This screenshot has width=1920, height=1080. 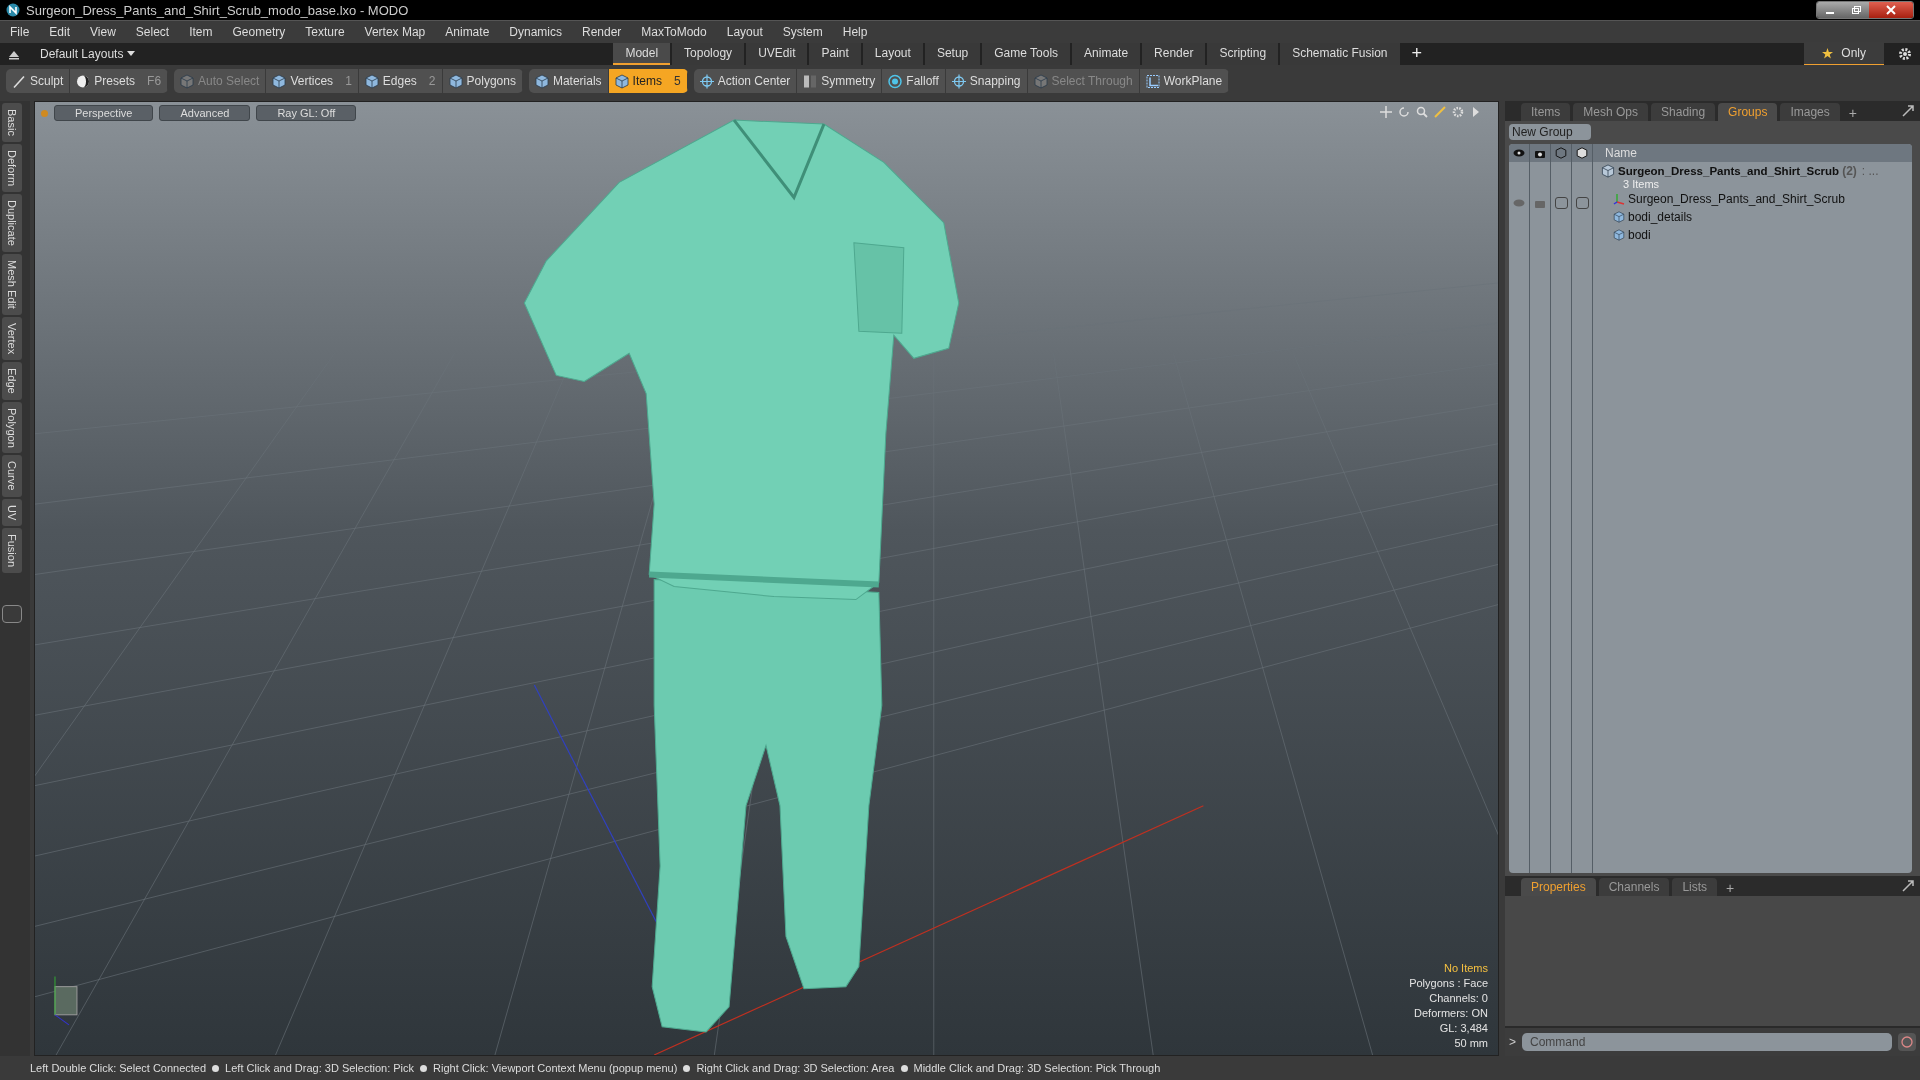 I want to click on tool-button: Action Center, so click(x=745, y=81).